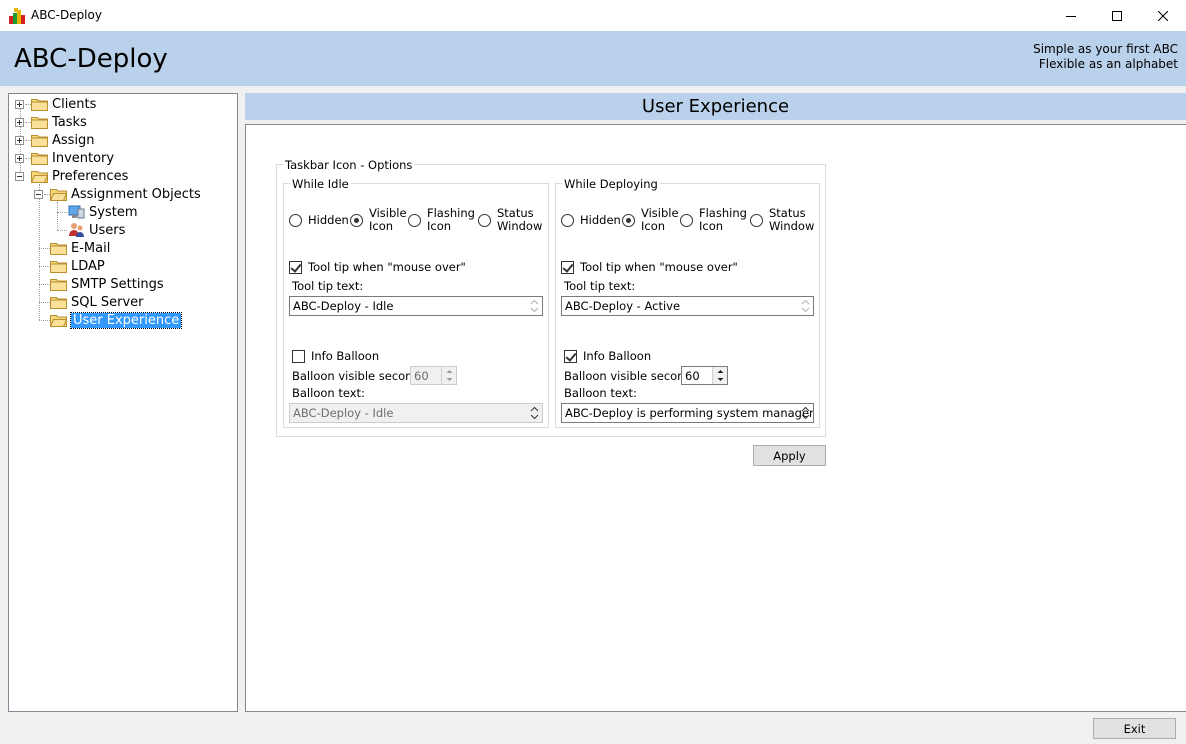 The width and height of the screenshot is (1186, 744). What do you see at coordinates (567, 267) in the screenshot?
I see `deploying-tooltip-checkbox` at bounding box center [567, 267].